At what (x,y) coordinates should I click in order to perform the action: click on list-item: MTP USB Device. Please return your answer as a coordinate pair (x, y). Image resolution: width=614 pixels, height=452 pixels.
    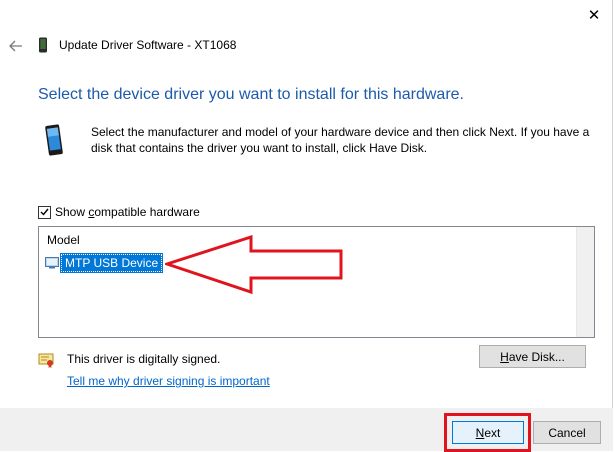
    Looking at the image, I should click on (104, 263).